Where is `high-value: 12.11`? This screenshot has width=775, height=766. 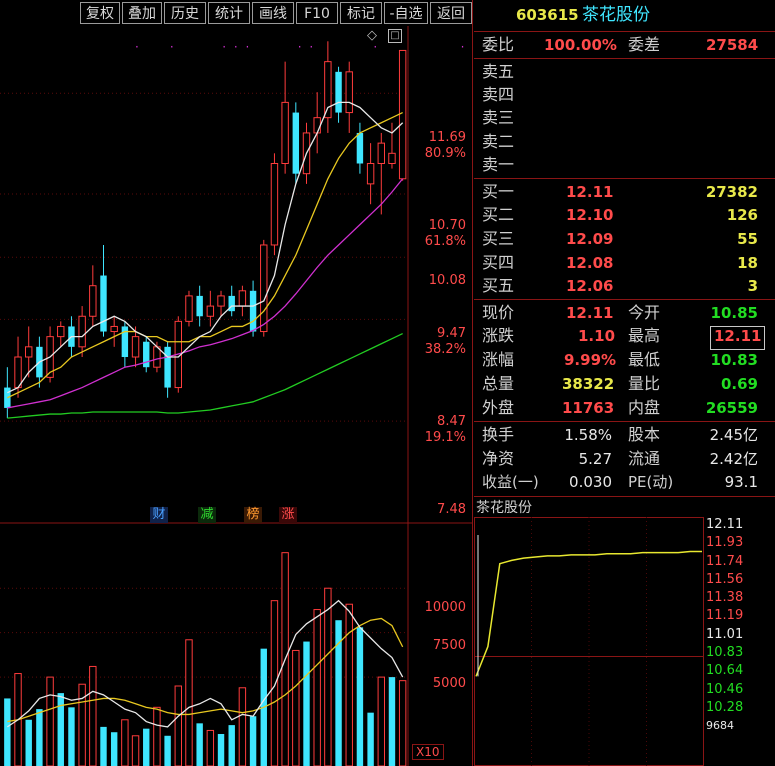 high-value: 12.11 is located at coordinates (738, 338).